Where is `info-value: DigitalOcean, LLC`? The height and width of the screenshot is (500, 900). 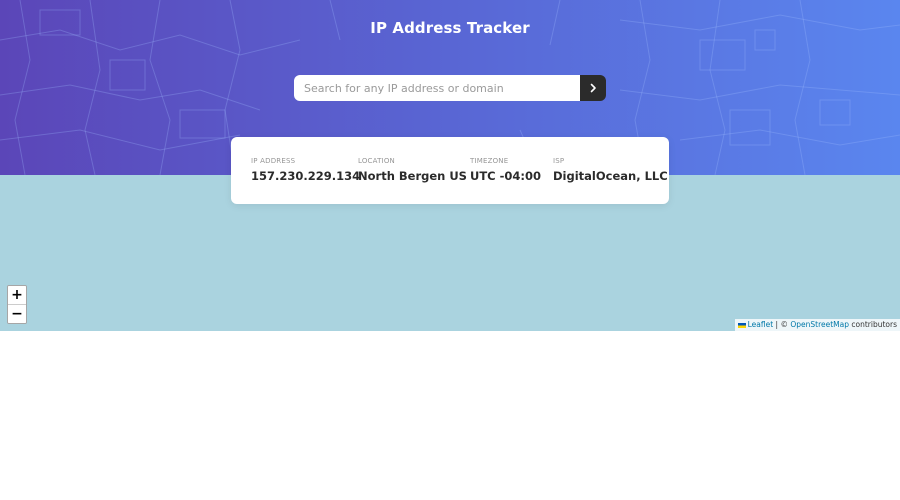 info-value: DigitalOcean, LLC is located at coordinates (610, 176).